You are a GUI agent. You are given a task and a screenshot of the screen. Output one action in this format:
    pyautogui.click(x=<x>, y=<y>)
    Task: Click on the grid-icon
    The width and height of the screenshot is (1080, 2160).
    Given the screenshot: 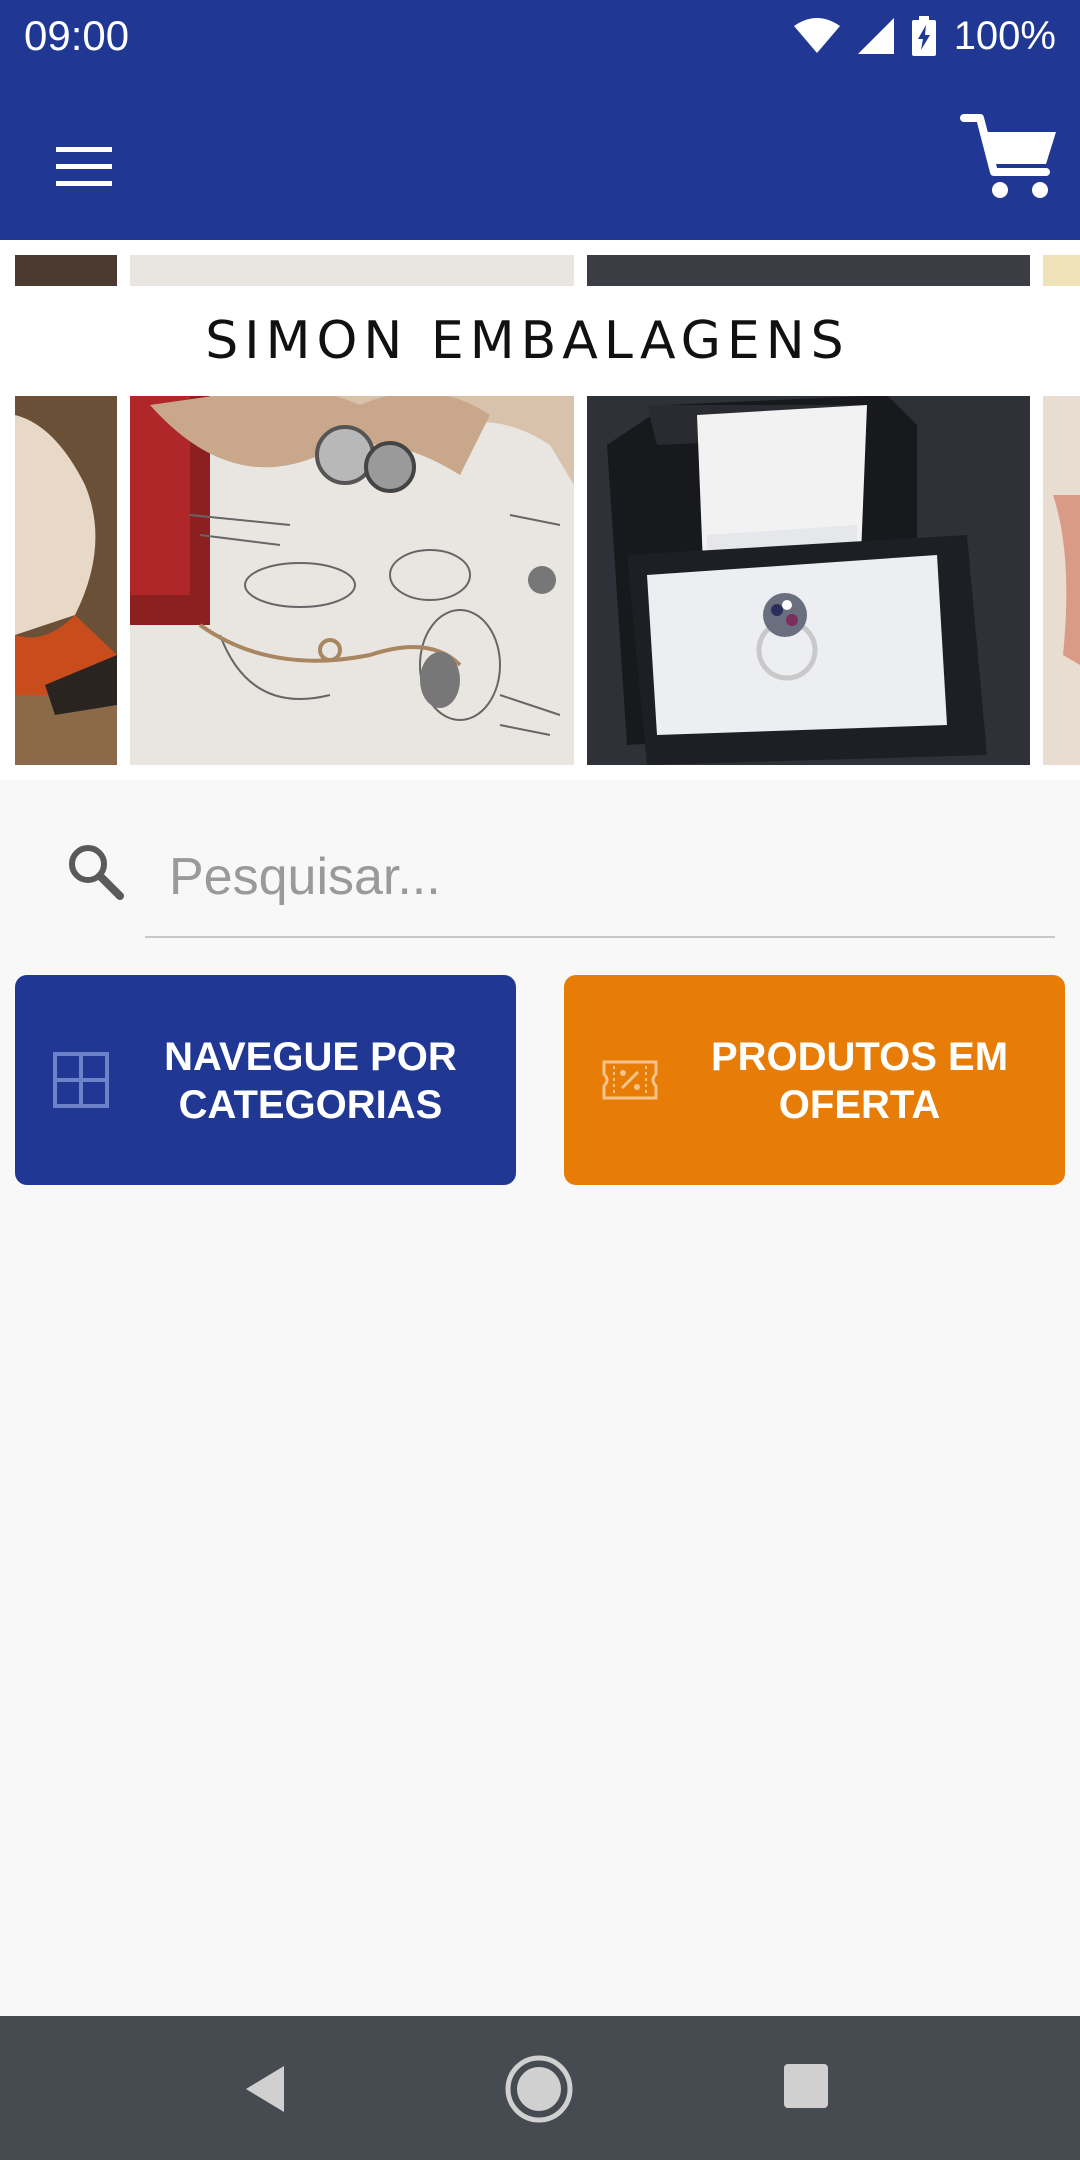 What is the action you would take?
    pyautogui.click(x=81, y=1080)
    